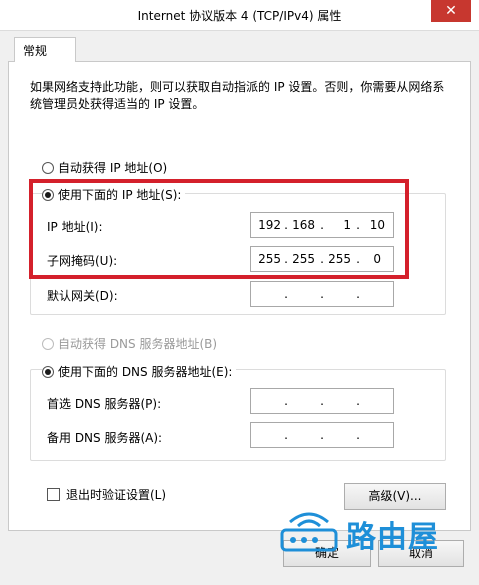 This screenshot has width=479, height=585. Describe the element at coordinates (309, 532) in the screenshot. I see `router-icon` at that location.